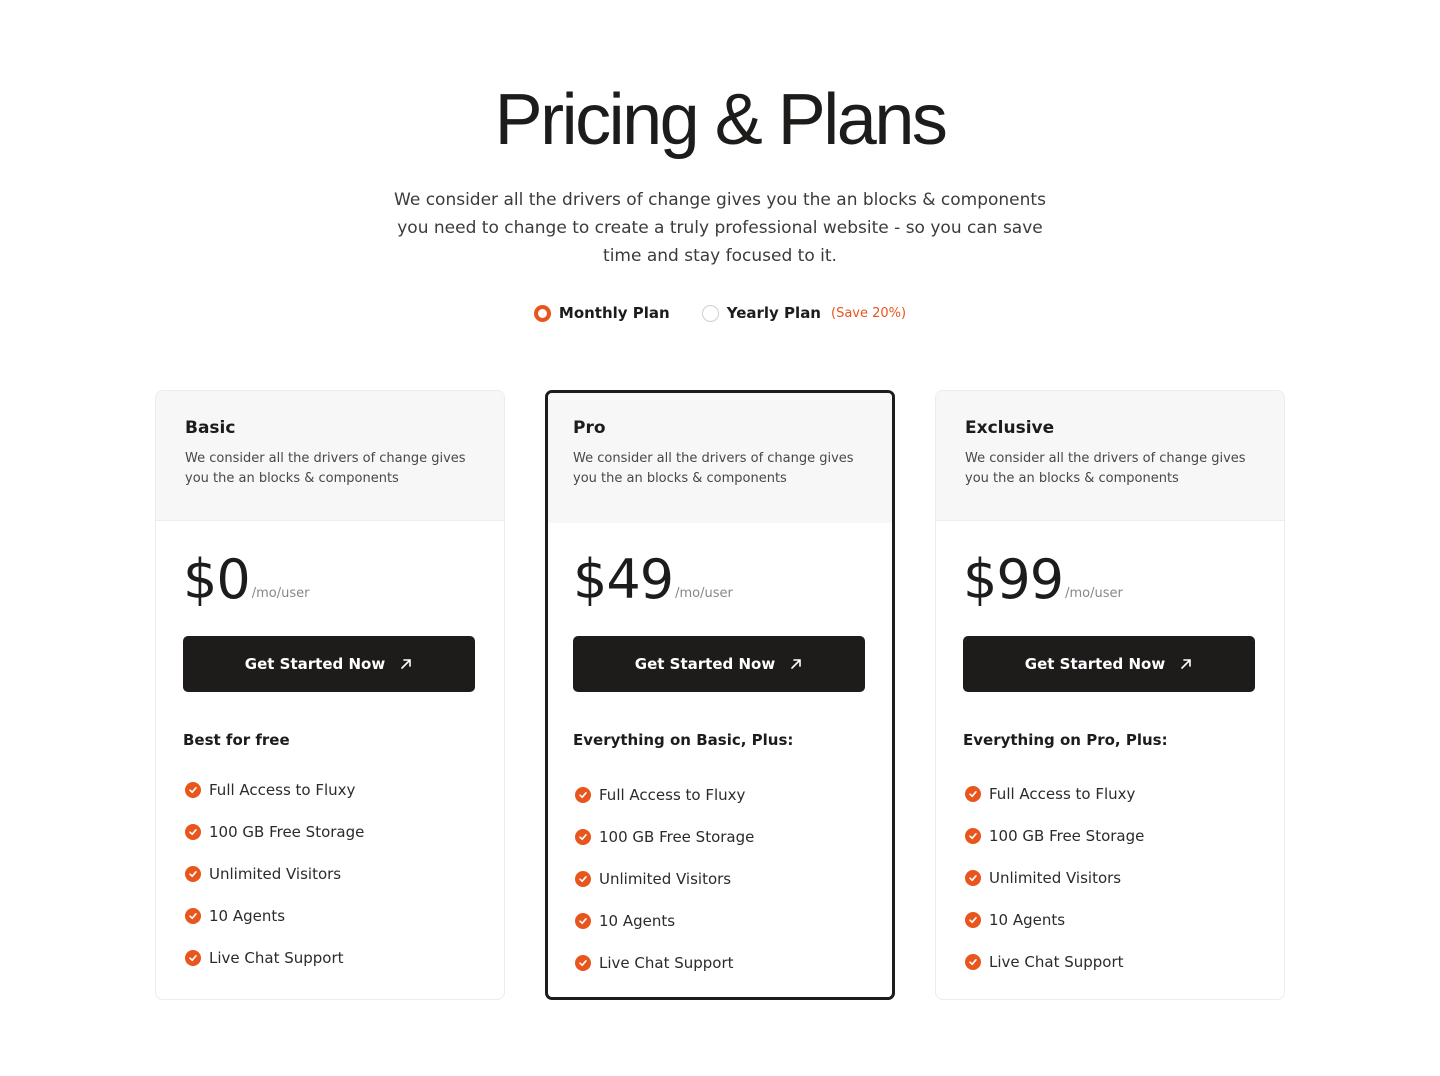  I want to click on features-heading: Everything on Pro, Plus:, so click(1065, 740).